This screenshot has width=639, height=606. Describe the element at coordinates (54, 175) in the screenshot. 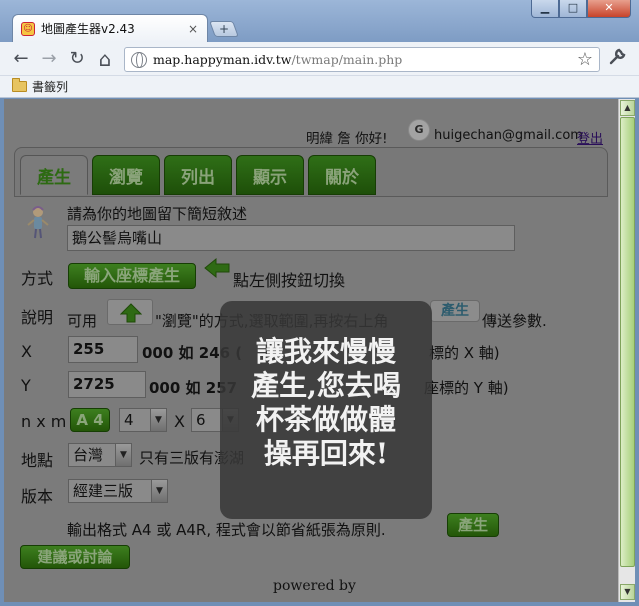

I see `tab-generate: 產生` at that location.